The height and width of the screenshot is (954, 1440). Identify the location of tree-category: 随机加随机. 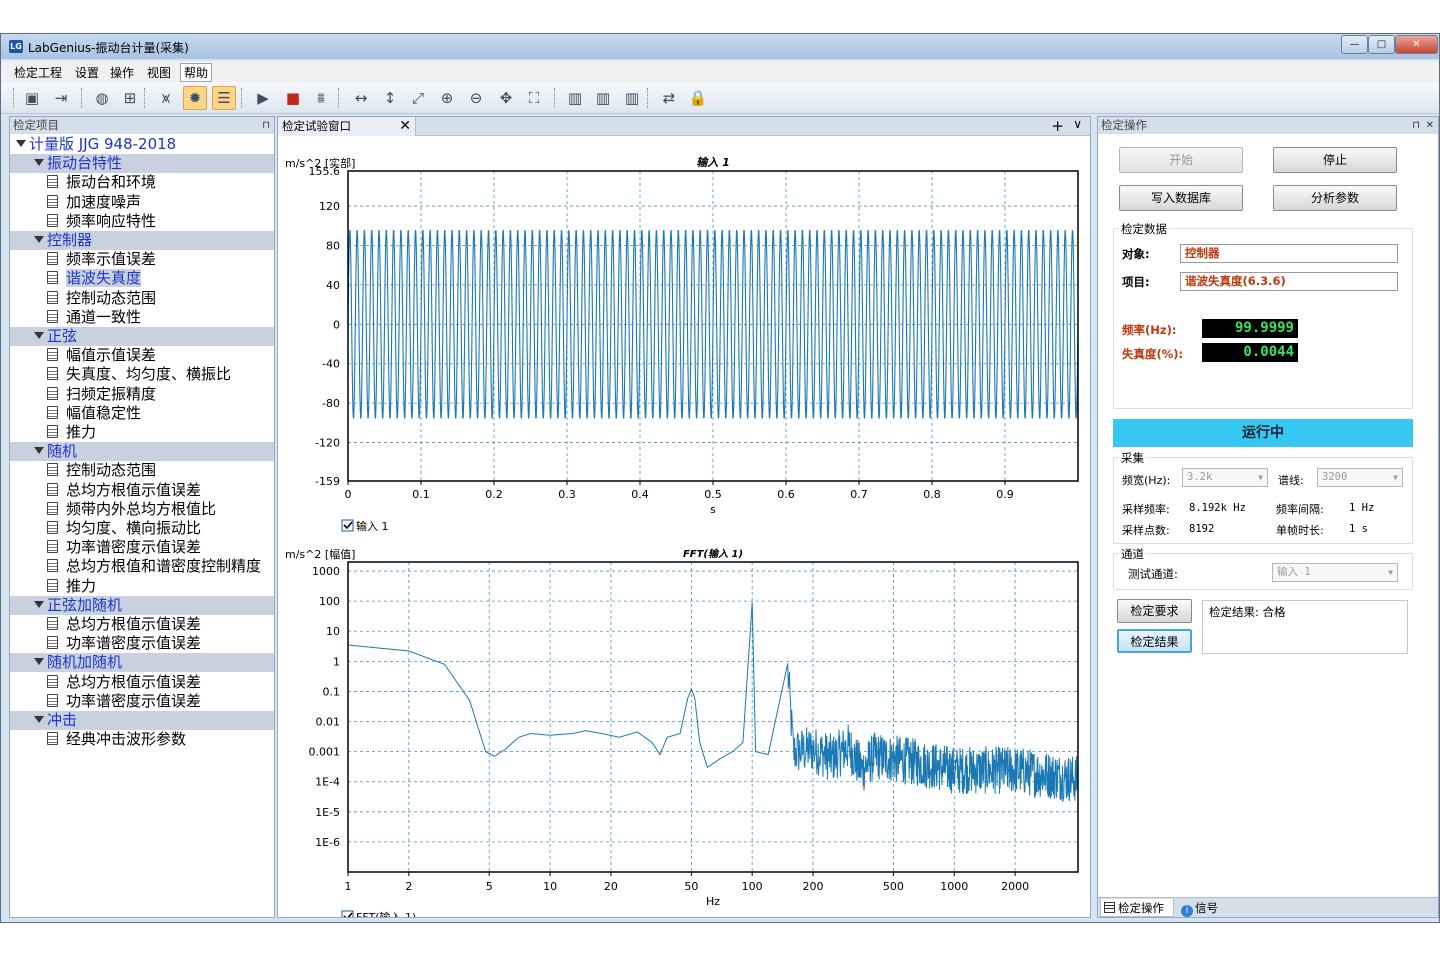
(142, 663).